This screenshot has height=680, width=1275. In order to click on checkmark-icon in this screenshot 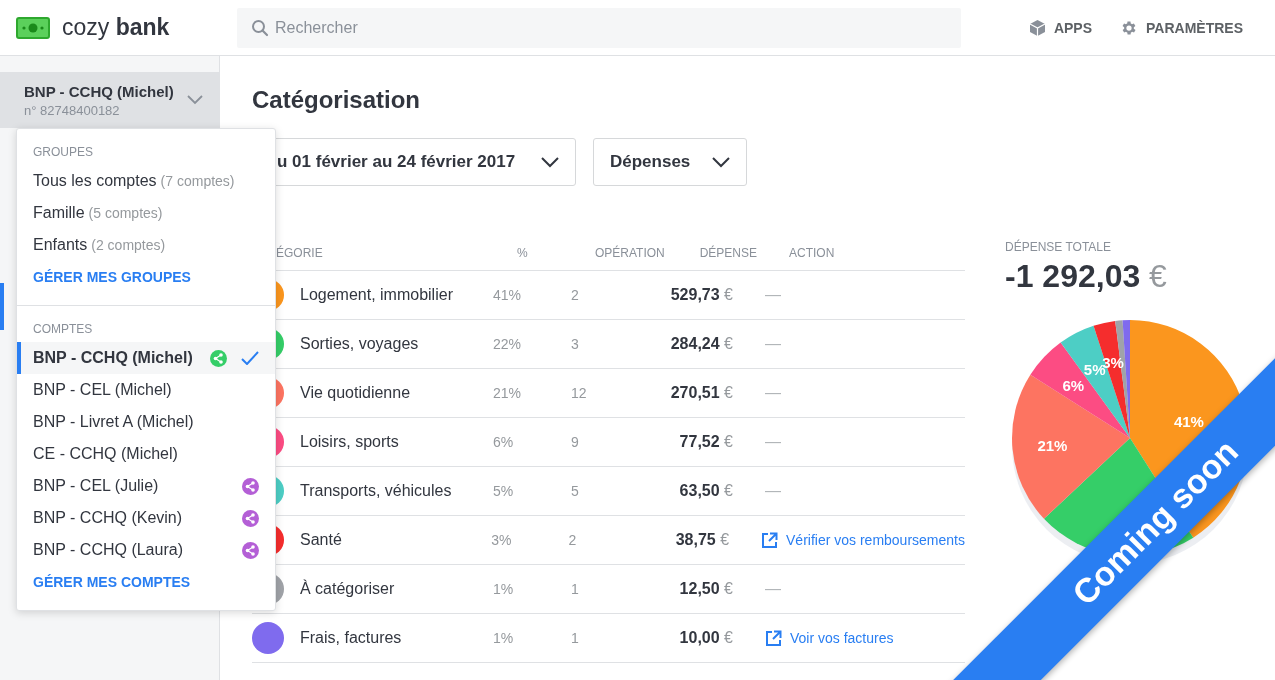, I will do `click(250, 358)`.